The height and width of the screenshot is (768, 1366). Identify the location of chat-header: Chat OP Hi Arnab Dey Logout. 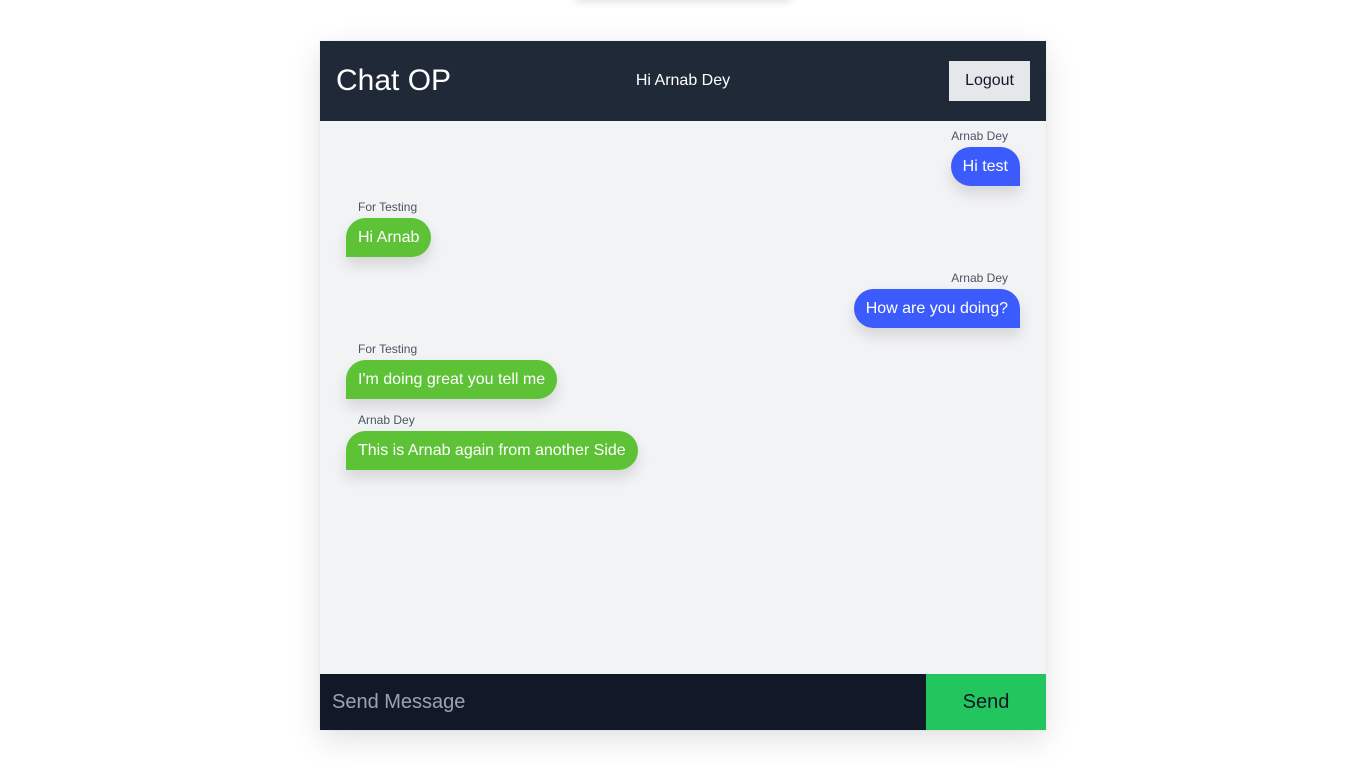
(683, 81).